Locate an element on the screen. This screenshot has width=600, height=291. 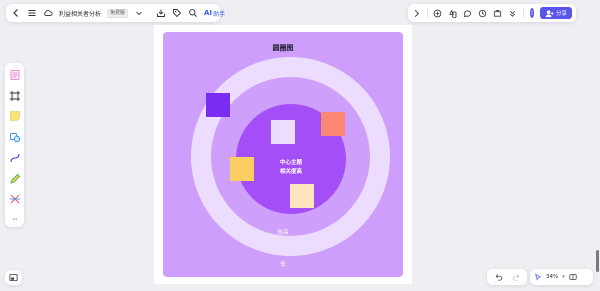
collapse-arrow-icon is located at coordinates (416, 13).